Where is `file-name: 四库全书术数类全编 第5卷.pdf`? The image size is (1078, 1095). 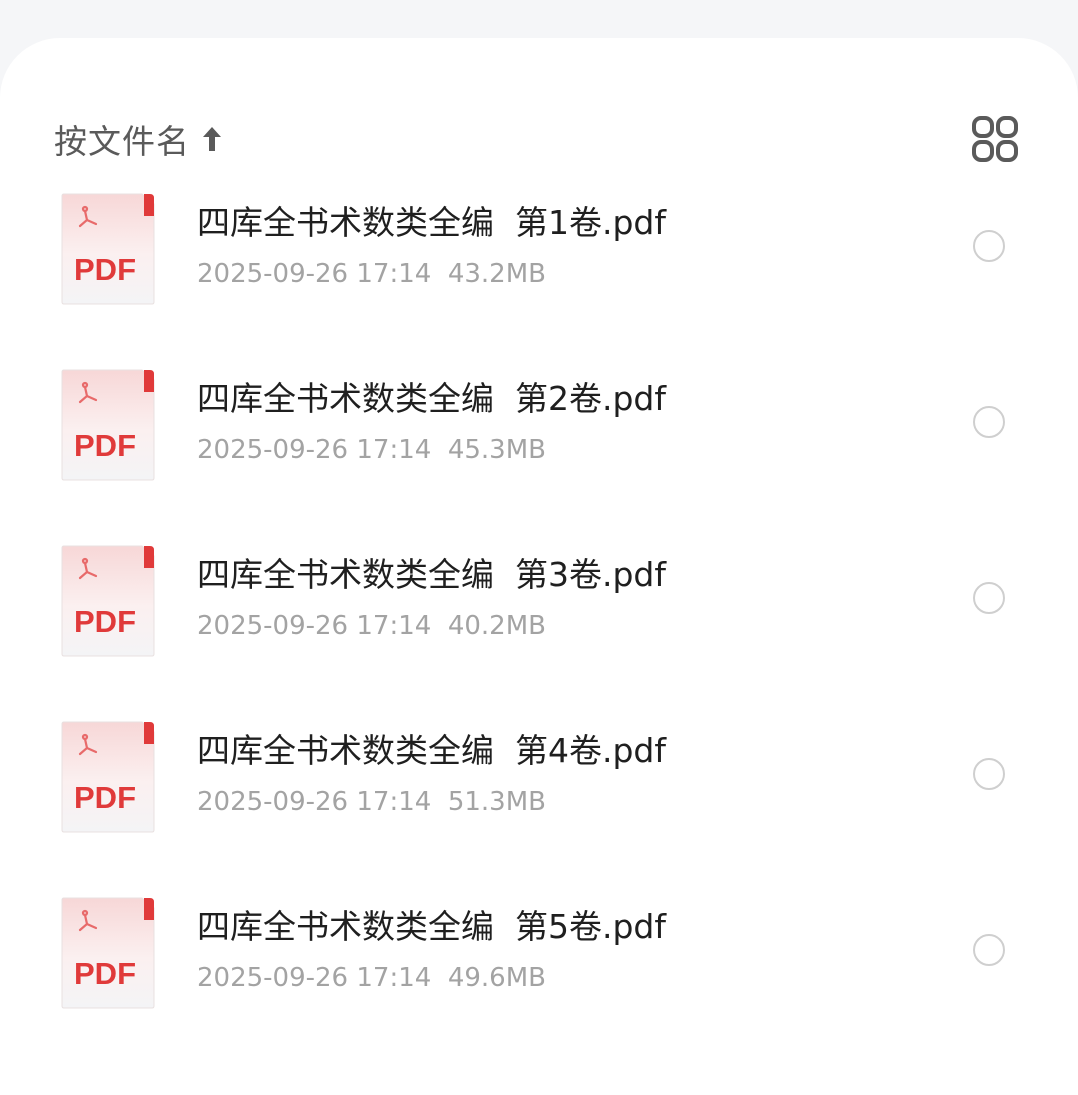
file-name: 四库全书术数类全编 第5卷.pdf is located at coordinates (431, 926).